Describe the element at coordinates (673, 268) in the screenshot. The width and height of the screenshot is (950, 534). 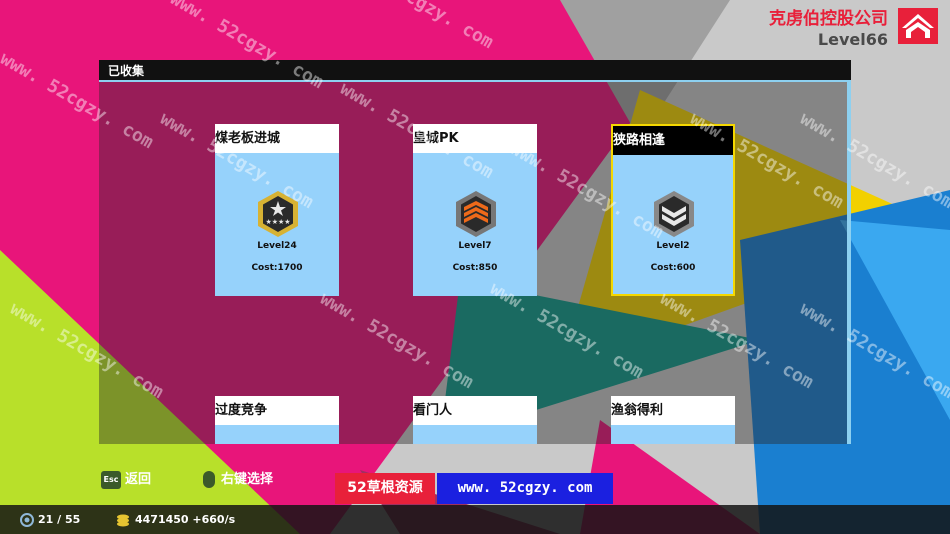
I see `card-cost: Cost:600` at that location.